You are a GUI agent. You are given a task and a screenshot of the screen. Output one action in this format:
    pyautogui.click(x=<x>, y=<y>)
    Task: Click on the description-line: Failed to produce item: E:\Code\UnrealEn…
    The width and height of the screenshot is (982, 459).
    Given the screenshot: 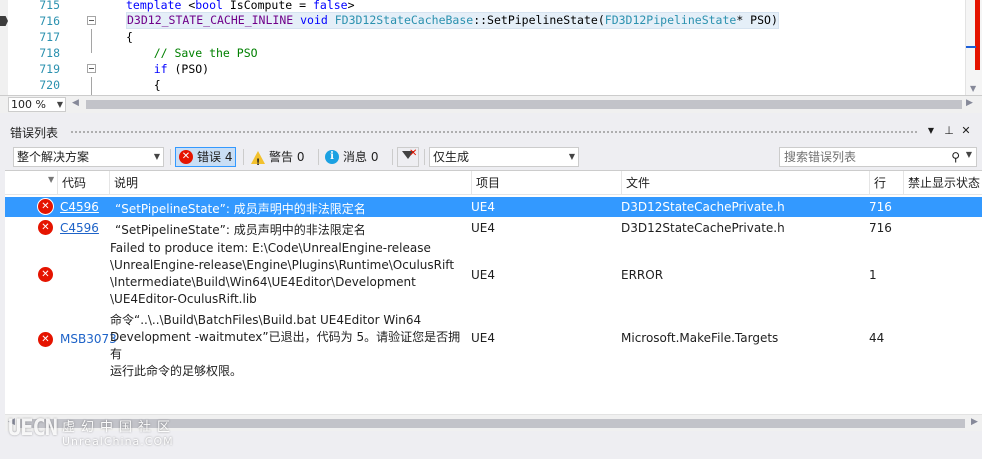 What is the action you would take?
    pyautogui.click(x=270, y=248)
    